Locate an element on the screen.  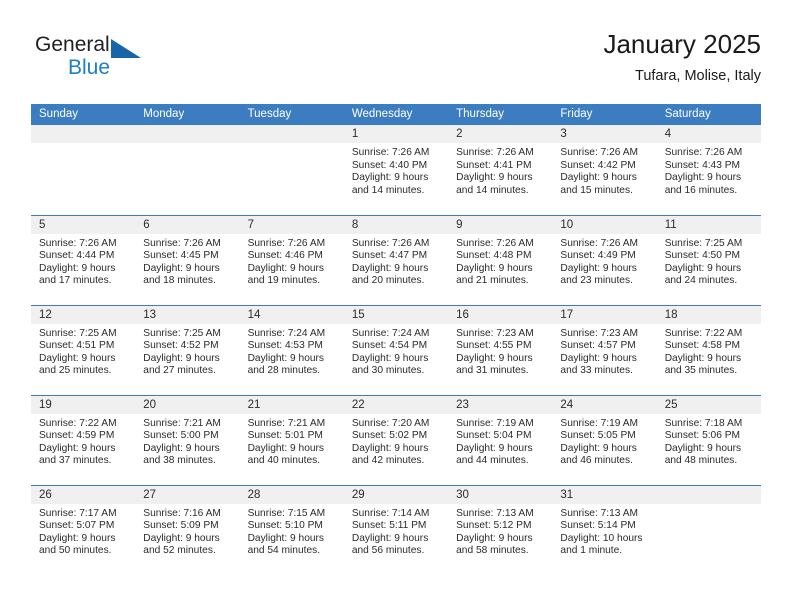
day-detail-line: Sunset: 4:45 PM is located at coordinates (181, 256).